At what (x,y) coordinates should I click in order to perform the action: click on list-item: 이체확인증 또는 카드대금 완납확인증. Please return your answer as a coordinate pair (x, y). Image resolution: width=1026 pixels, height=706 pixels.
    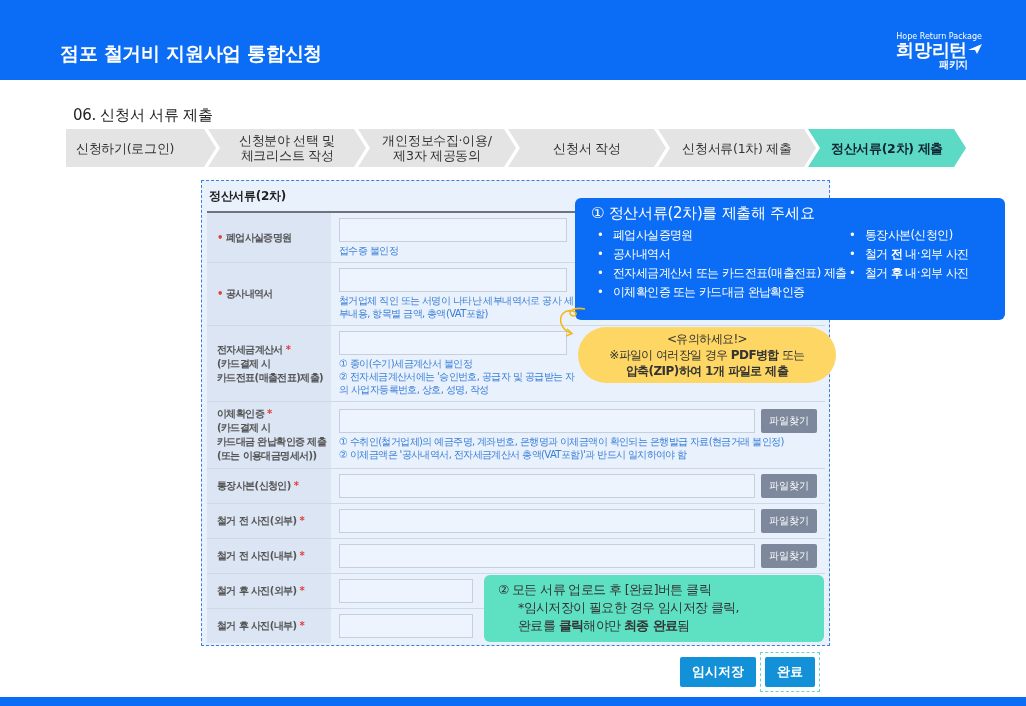
    Looking at the image, I should click on (709, 292).